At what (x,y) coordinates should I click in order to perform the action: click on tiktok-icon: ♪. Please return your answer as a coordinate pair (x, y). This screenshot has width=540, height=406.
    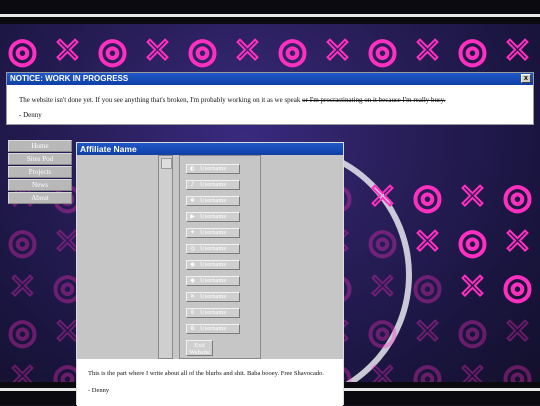
    Looking at the image, I should click on (192, 184).